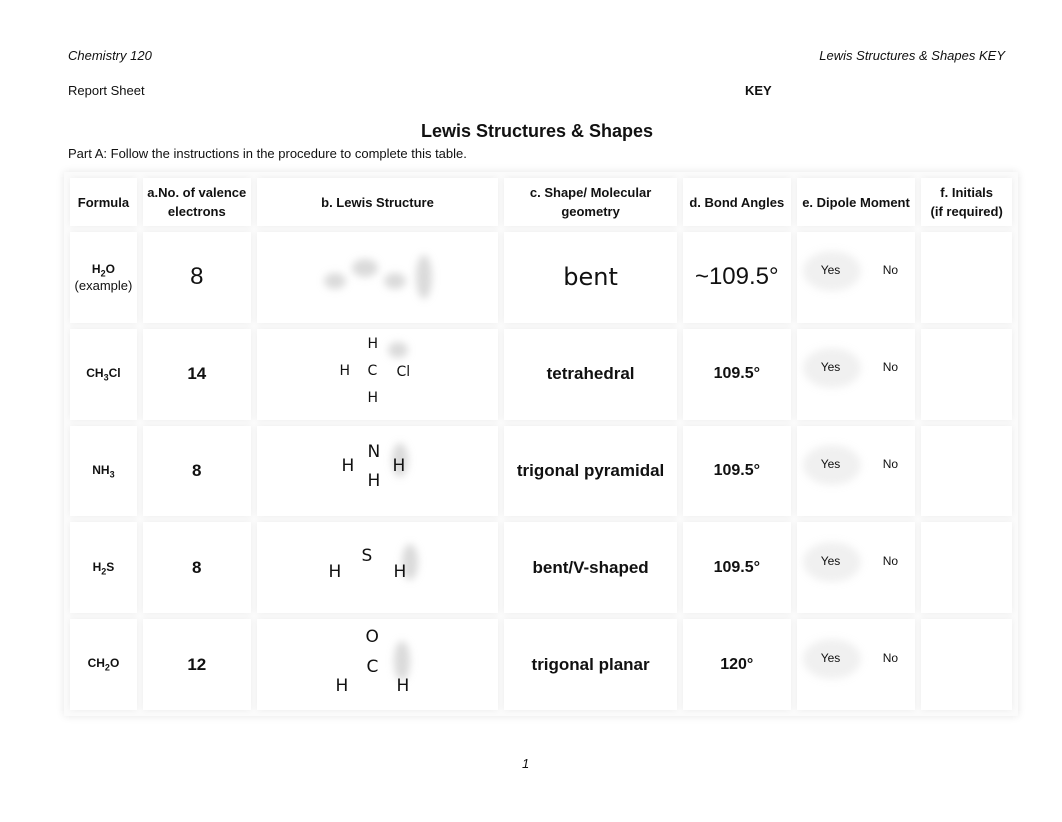  What do you see at coordinates (590, 202) in the screenshot?
I see `col-shape: c. Shape/ Molecular geometry` at bounding box center [590, 202].